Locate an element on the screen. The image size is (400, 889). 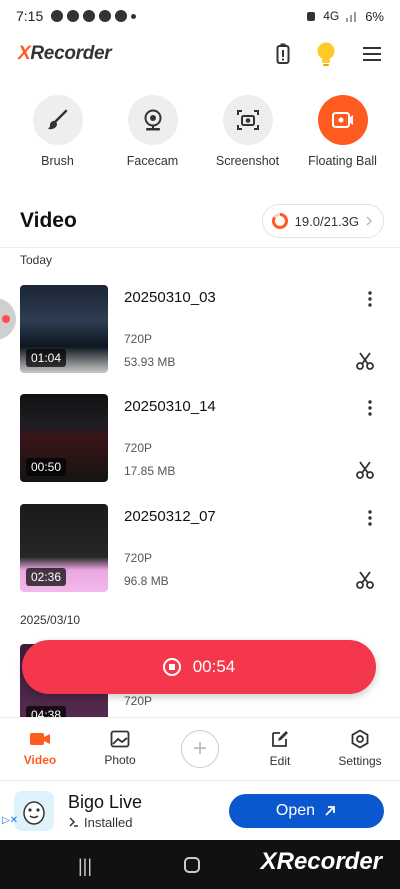
nav-settings: Settings is located at coordinates (360, 748).